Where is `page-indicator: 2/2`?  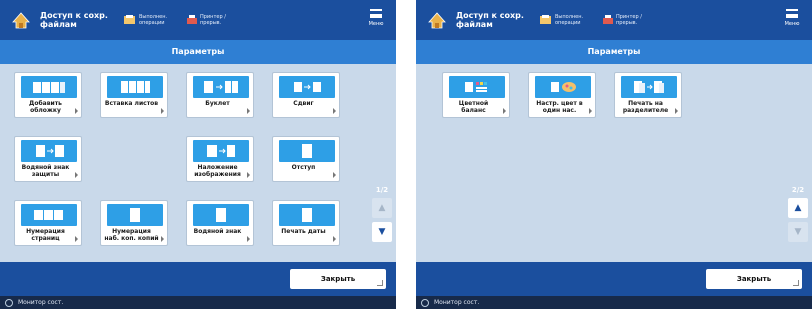 page-indicator: 2/2 is located at coordinates (798, 190).